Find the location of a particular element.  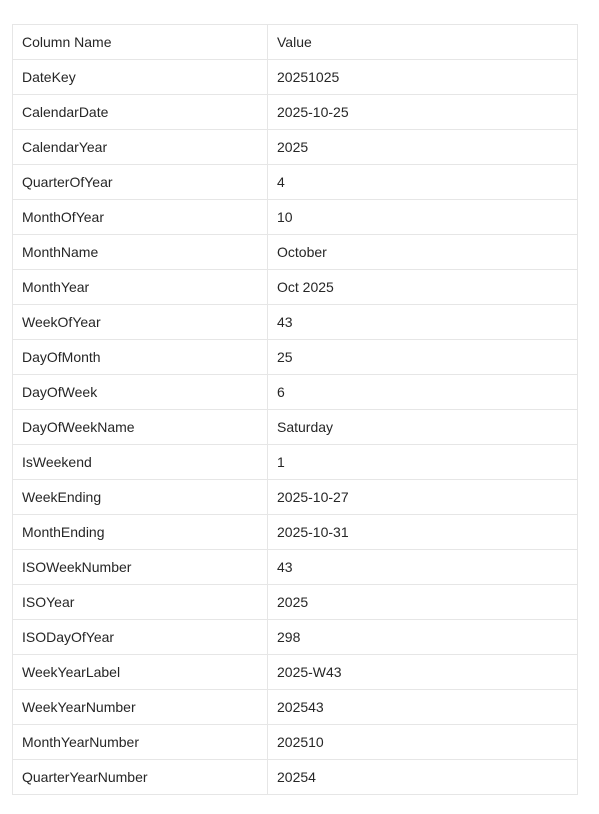

value-cell: Saturday is located at coordinates (422, 427).